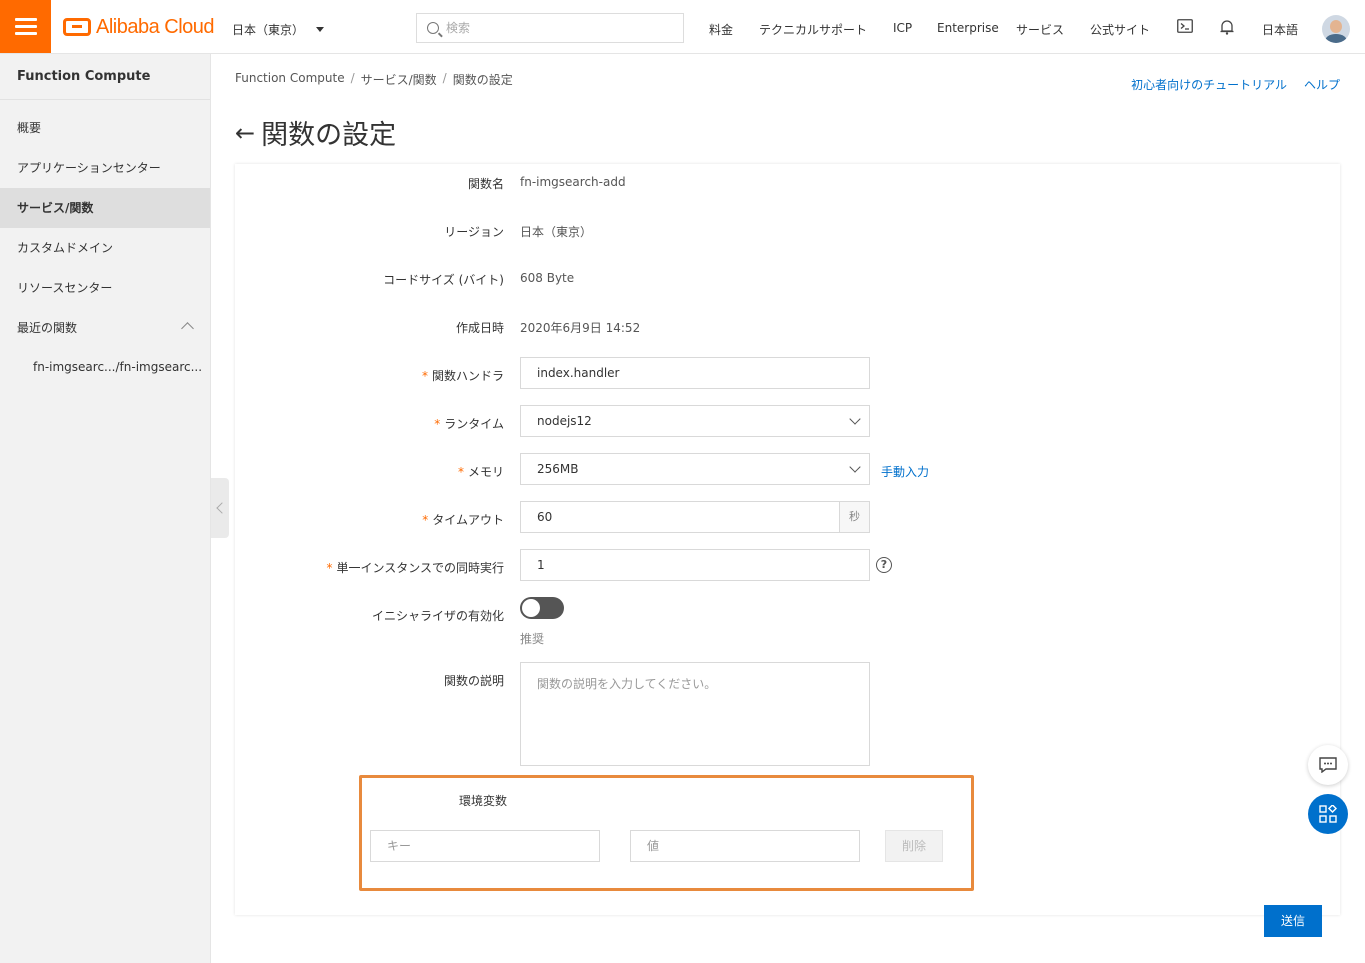  I want to click on manual-input-link: 手動入力, so click(905, 471).